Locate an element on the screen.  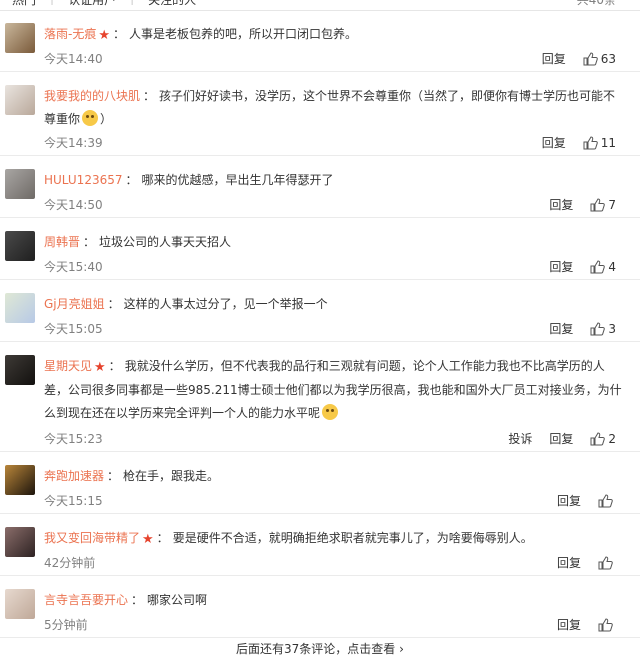
comment-text: 这样的人事太过分了，见一个举报一个 is located at coordinates (225, 304).